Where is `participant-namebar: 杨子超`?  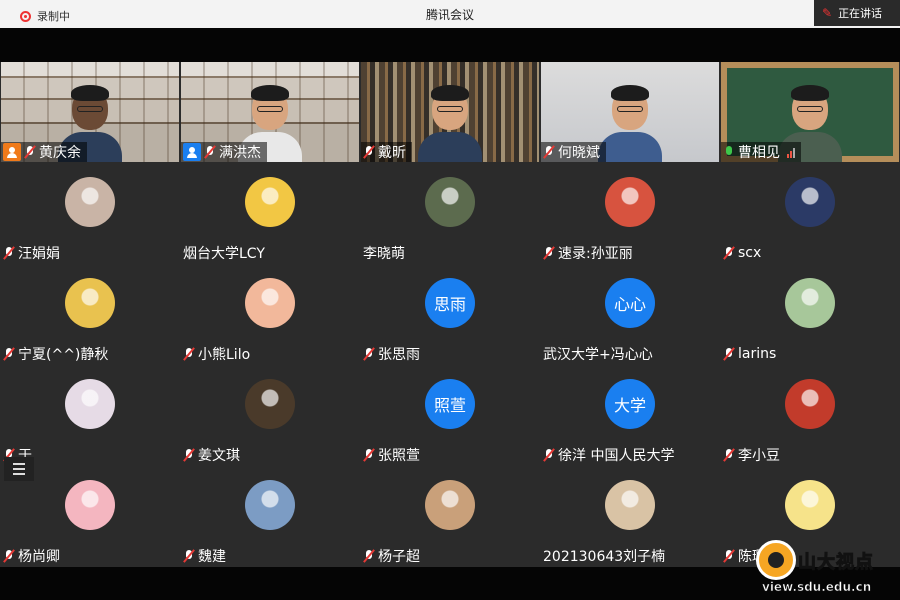
participant-namebar: 杨子超 is located at coordinates (390, 556).